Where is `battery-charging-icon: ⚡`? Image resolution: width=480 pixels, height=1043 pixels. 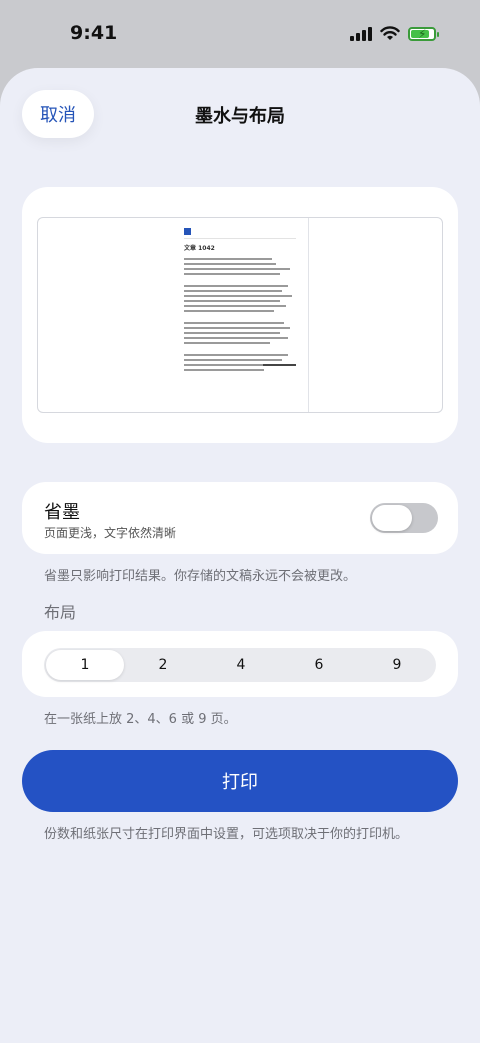 battery-charging-icon: ⚡ is located at coordinates (423, 33).